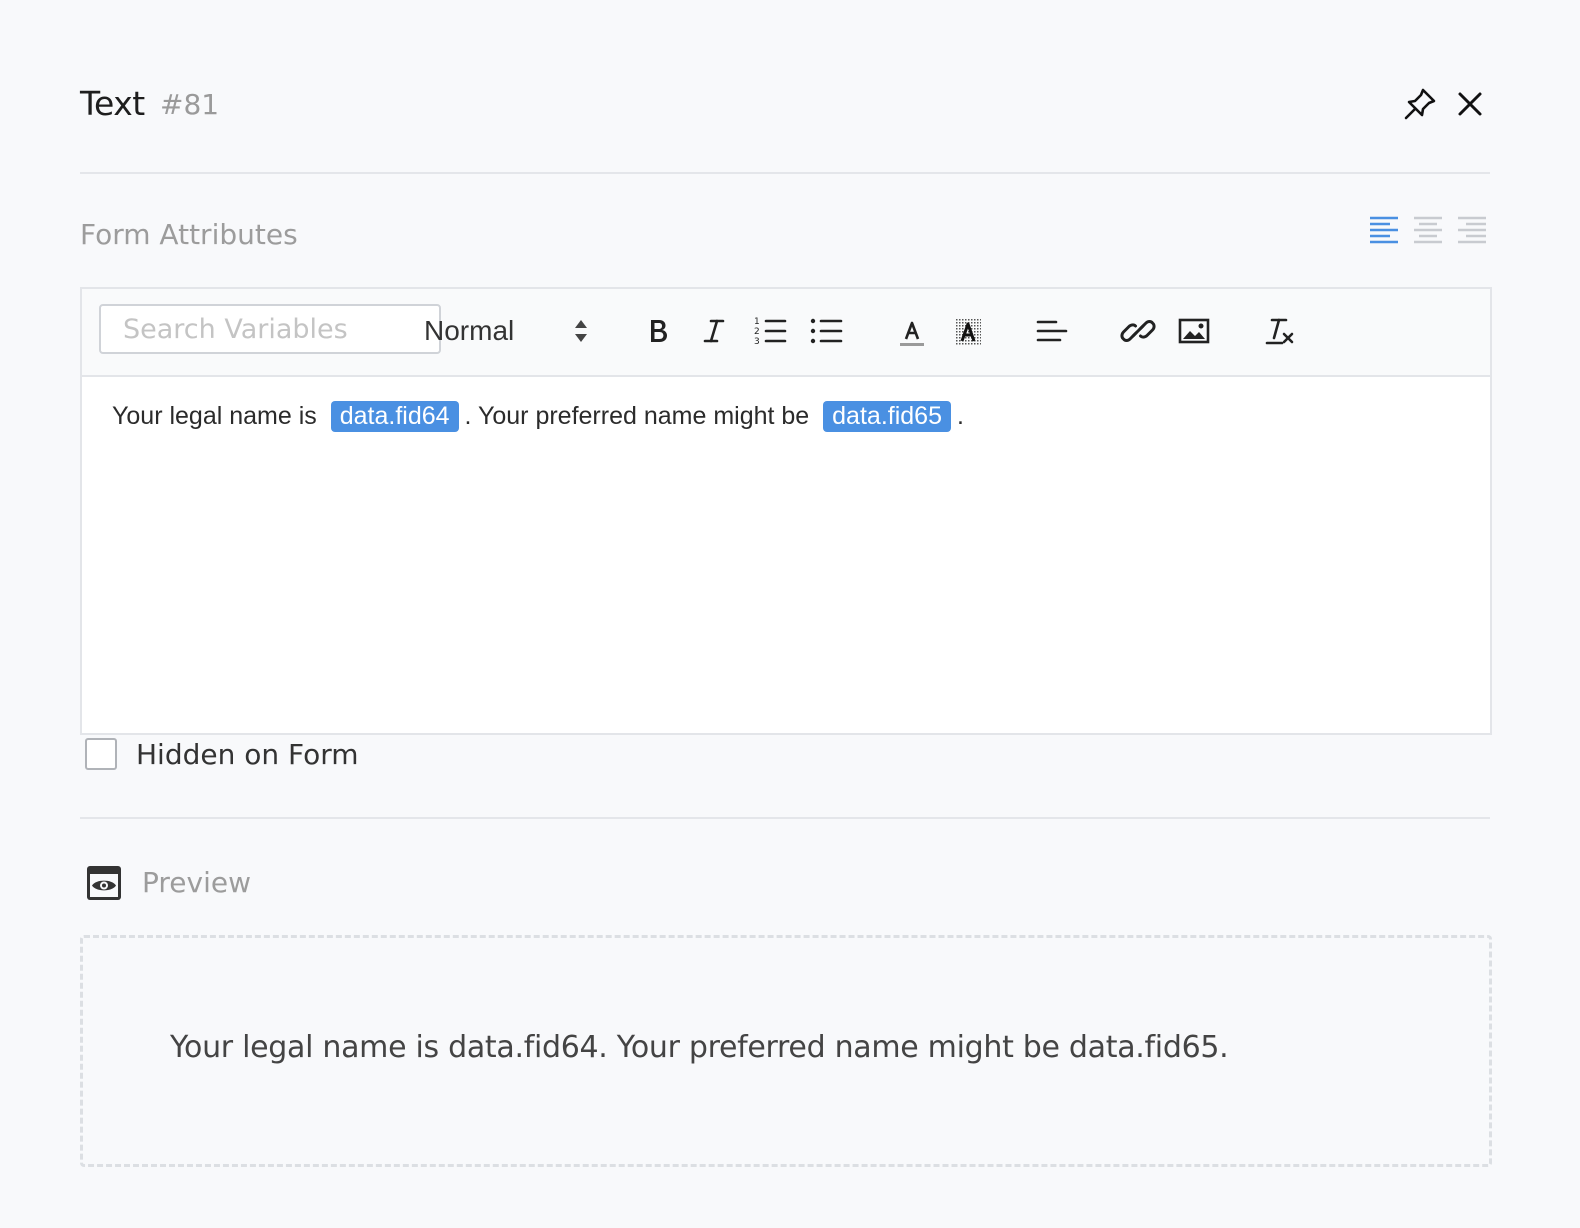 The width and height of the screenshot is (1580, 1228). I want to click on italic-button, so click(714, 331).